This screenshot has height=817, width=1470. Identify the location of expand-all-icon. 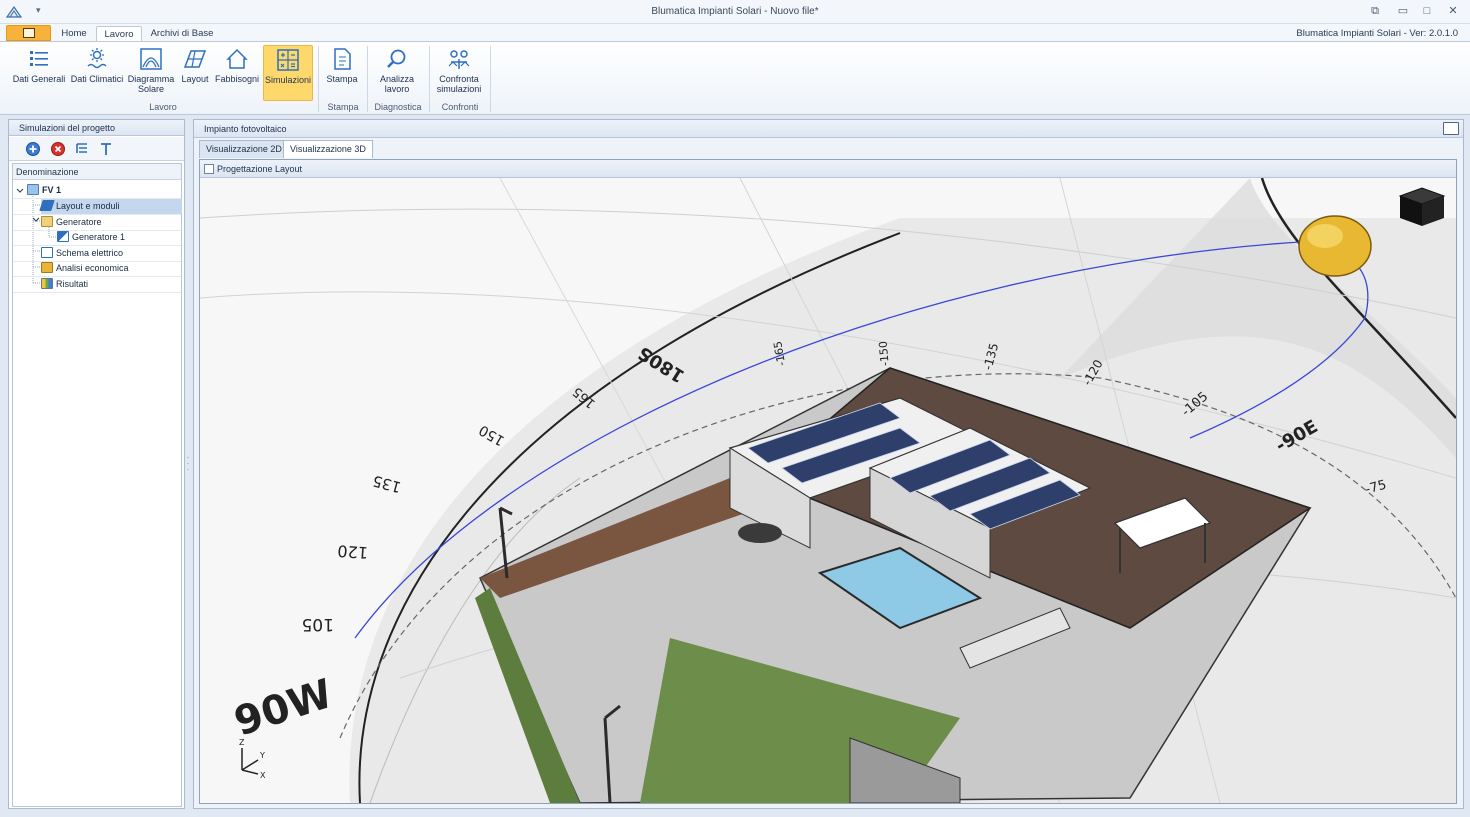
(82, 149).